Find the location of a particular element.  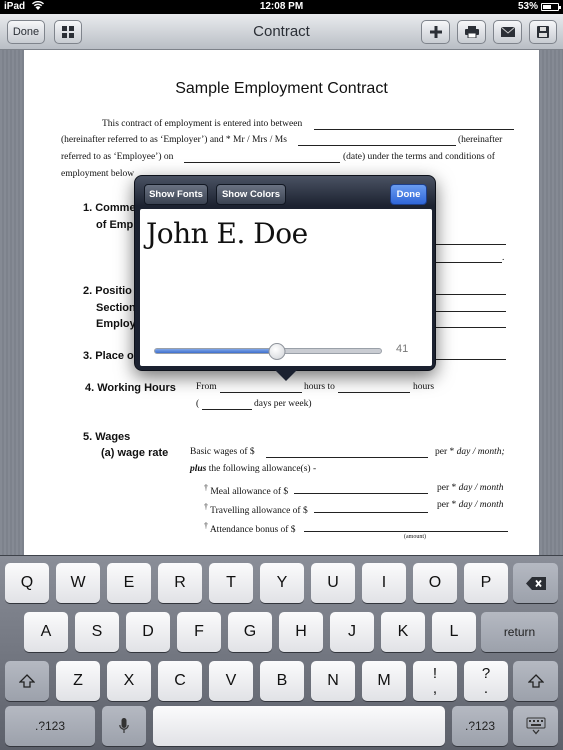

attendance-text: Attendance bonus of $ is located at coordinates (252, 530).